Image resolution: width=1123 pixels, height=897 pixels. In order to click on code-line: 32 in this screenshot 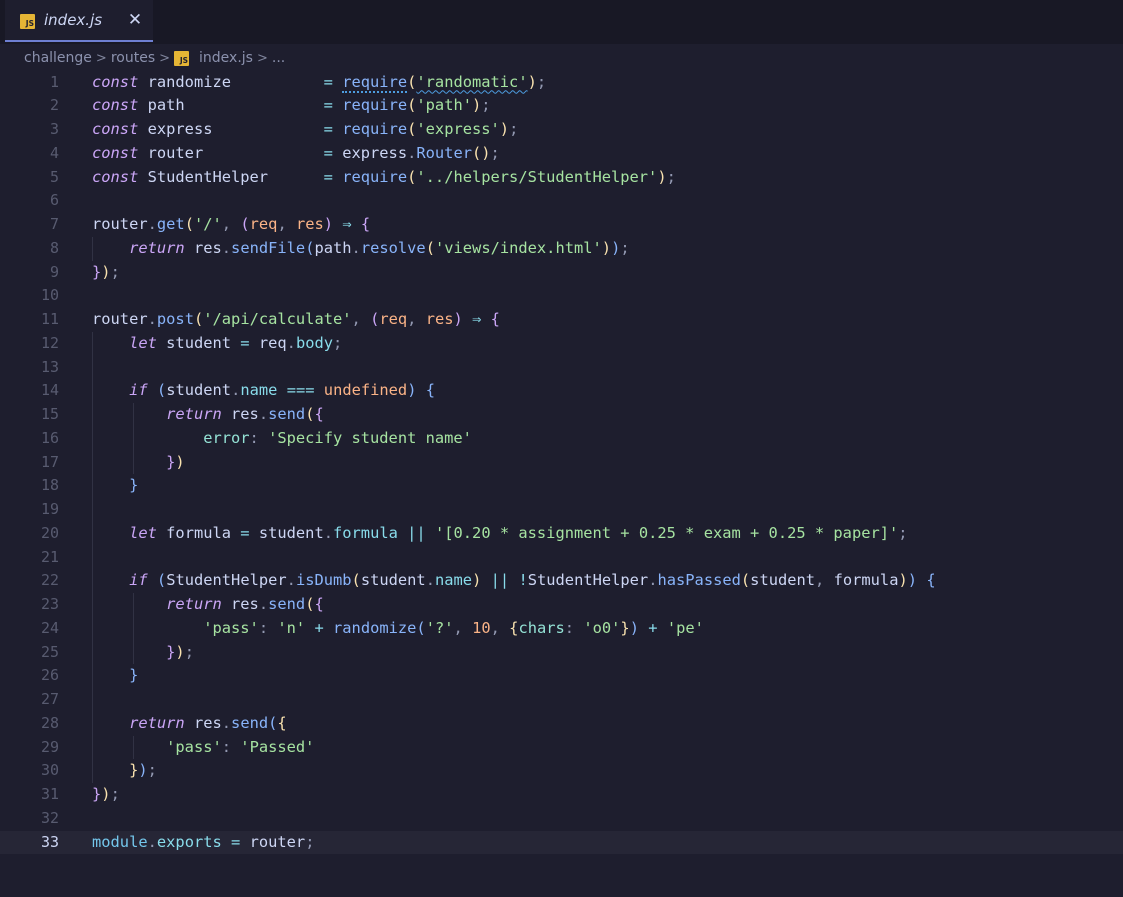, I will do `click(561, 819)`.